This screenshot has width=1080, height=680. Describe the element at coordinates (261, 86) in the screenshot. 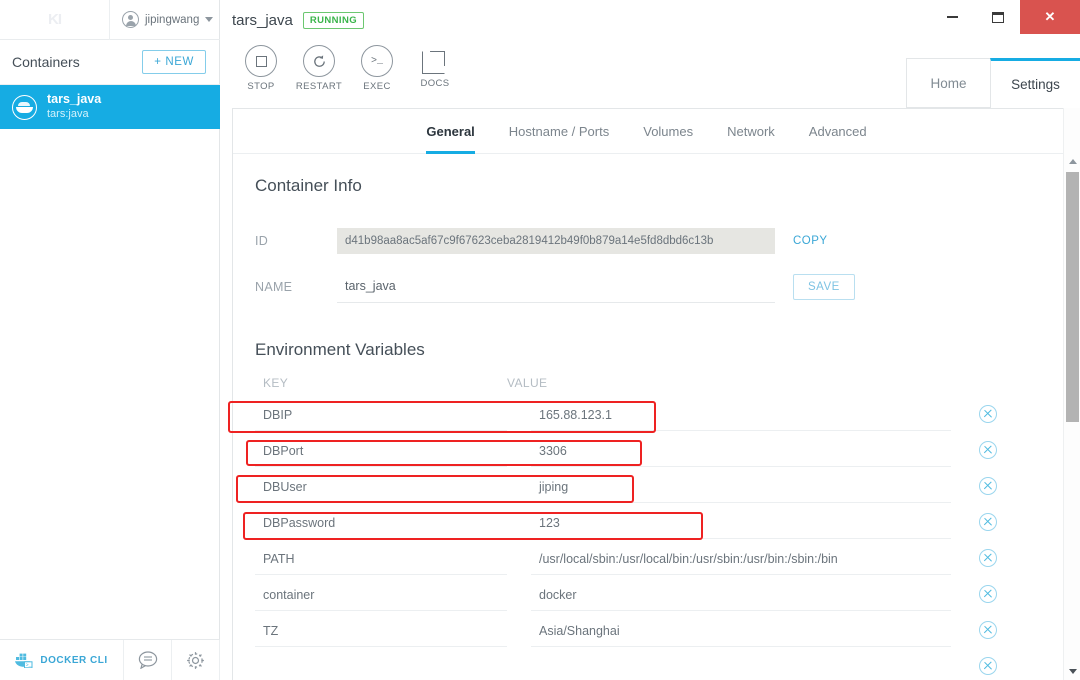

I see `stop-label: STOP` at that location.